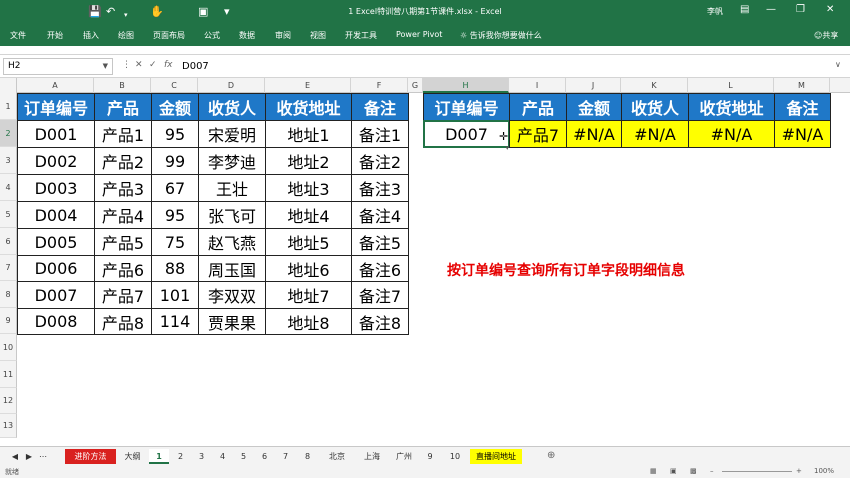 The height and width of the screenshot is (478, 850). Describe the element at coordinates (380, 321) in the screenshot. I see `source-data-cell: 备注8` at that location.